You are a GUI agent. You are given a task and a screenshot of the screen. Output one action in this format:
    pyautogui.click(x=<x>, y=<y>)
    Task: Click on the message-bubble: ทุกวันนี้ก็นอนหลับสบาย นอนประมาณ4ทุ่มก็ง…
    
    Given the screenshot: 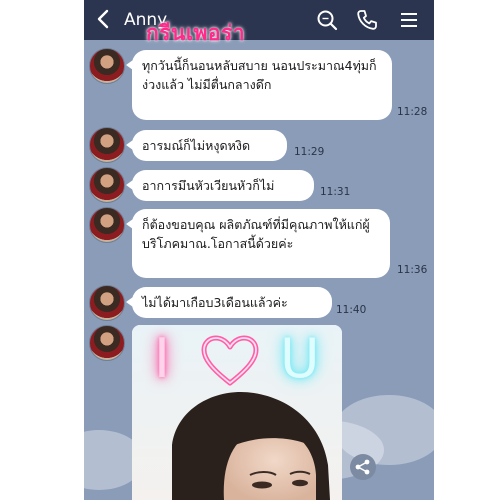 What is the action you would take?
    pyautogui.click(x=259, y=85)
    